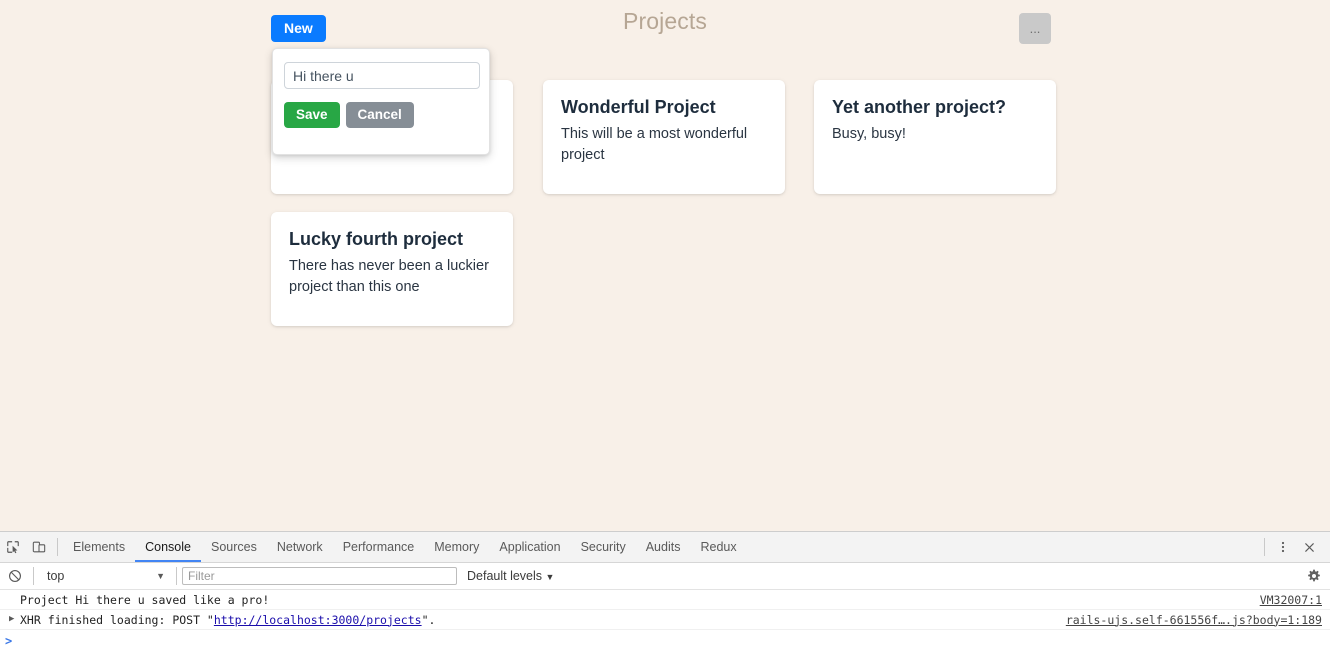 The image size is (1330, 658). What do you see at coordinates (529, 547) in the screenshot?
I see `tab-application: Application` at bounding box center [529, 547].